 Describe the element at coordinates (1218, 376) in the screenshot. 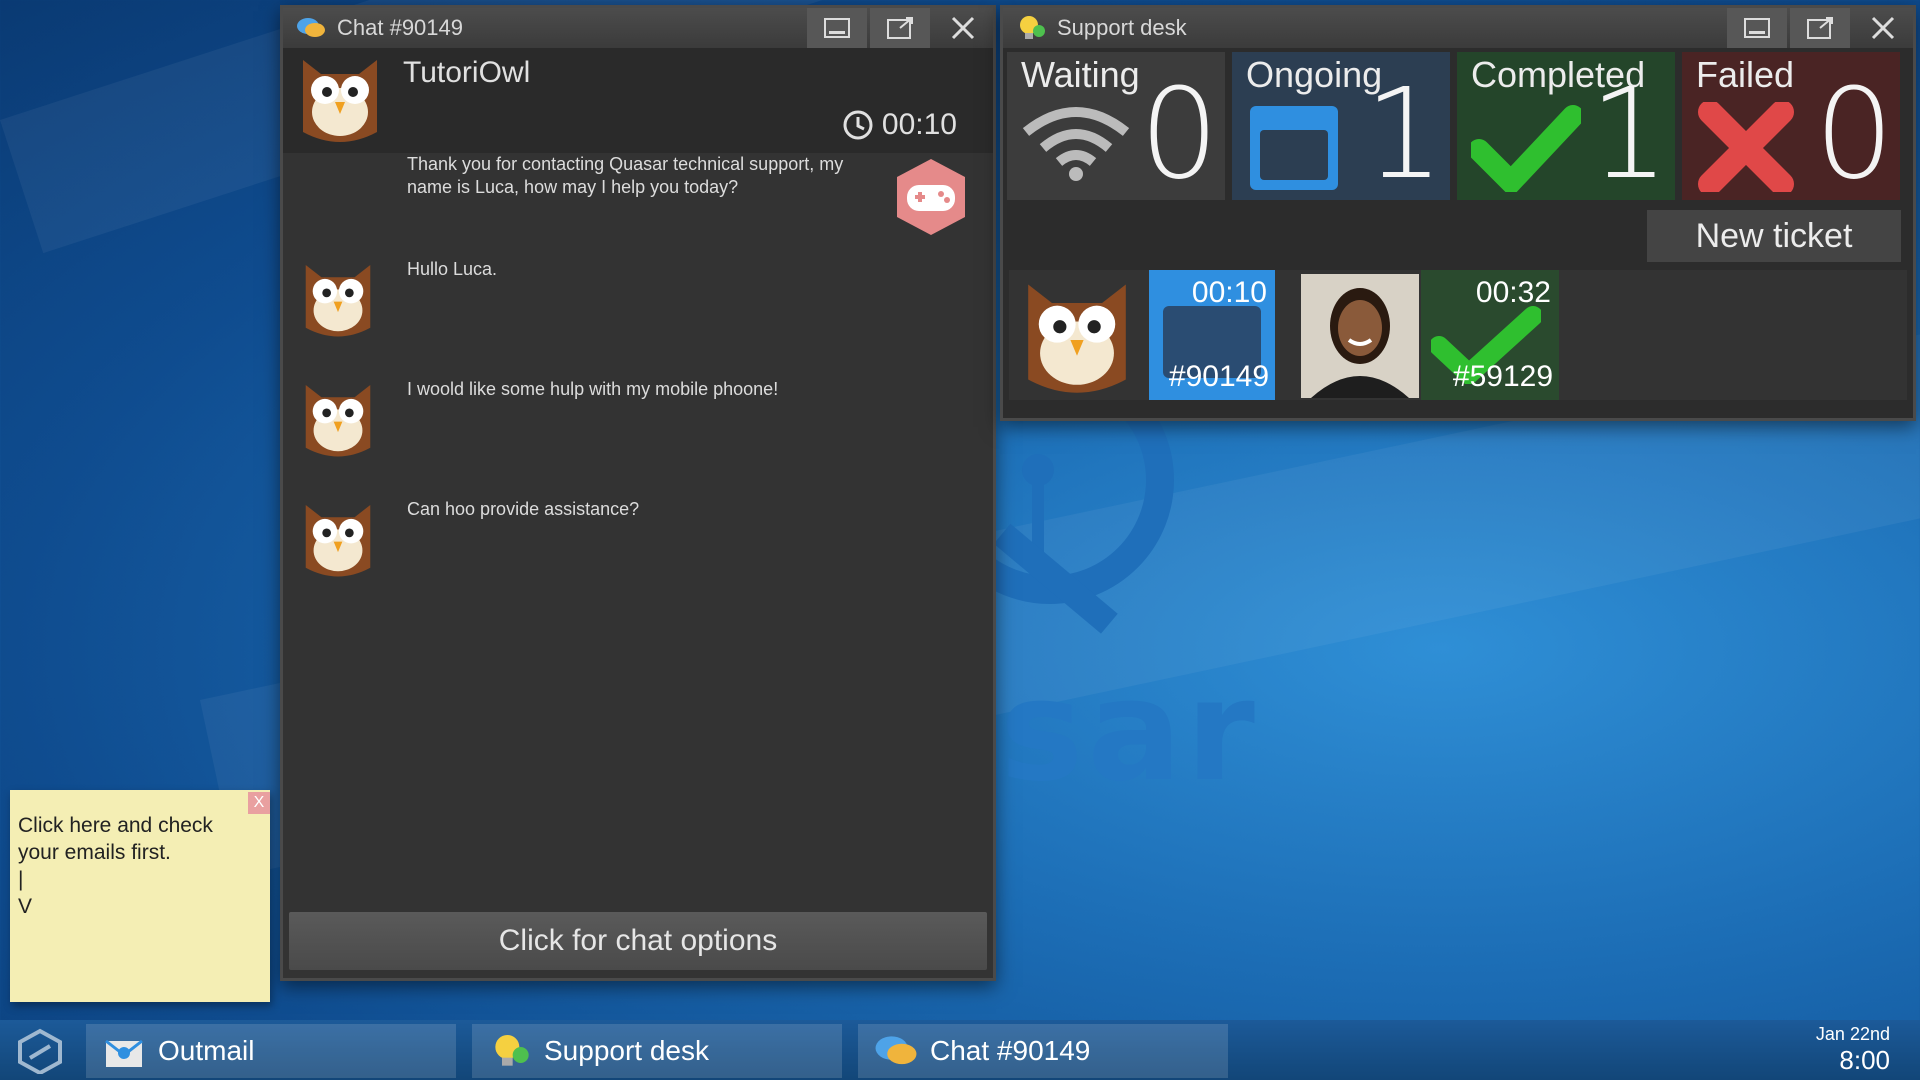

I see `ticket-id: #90149` at that location.